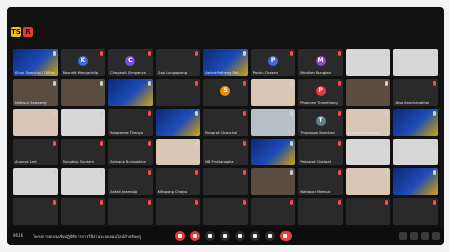 The width and height of the screenshot is (449, 252). Describe the element at coordinates (320, 62) in the screenshot. I see `participant-tile: M Montien Rungtan` at that location.